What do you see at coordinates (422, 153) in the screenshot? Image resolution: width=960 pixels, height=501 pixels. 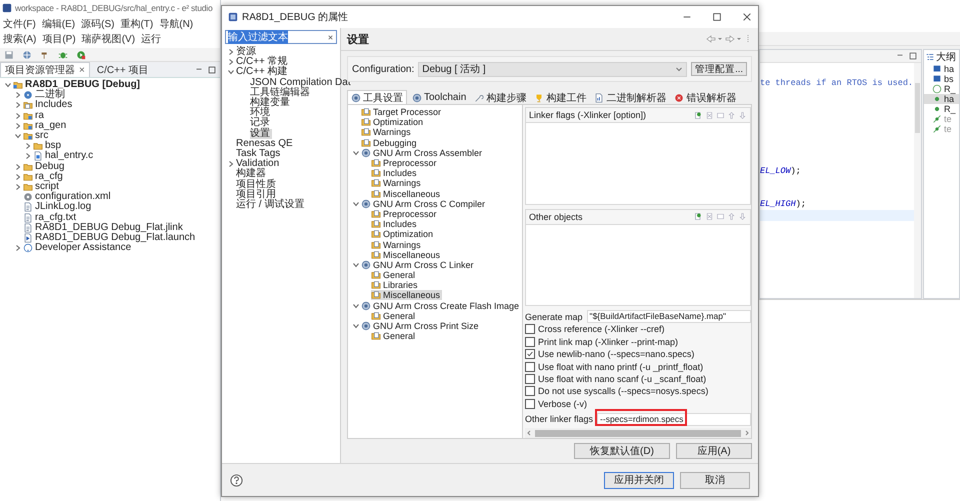 I see `tree-item: GNU Arm Cross Assembler` at bounding box center [422, 153].